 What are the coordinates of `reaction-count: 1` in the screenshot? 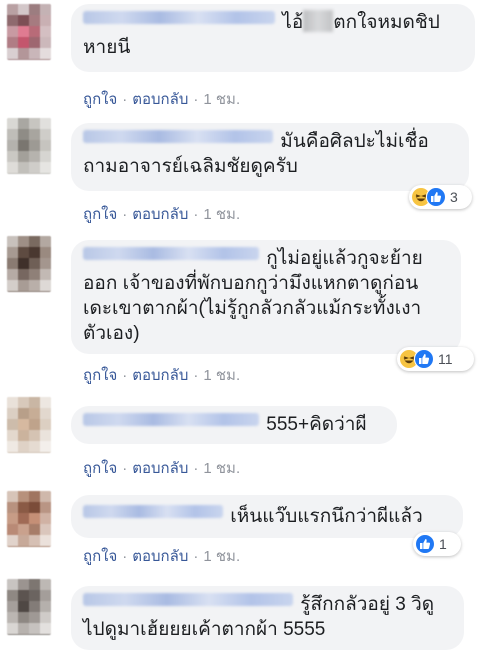 It's located at (443, 544).